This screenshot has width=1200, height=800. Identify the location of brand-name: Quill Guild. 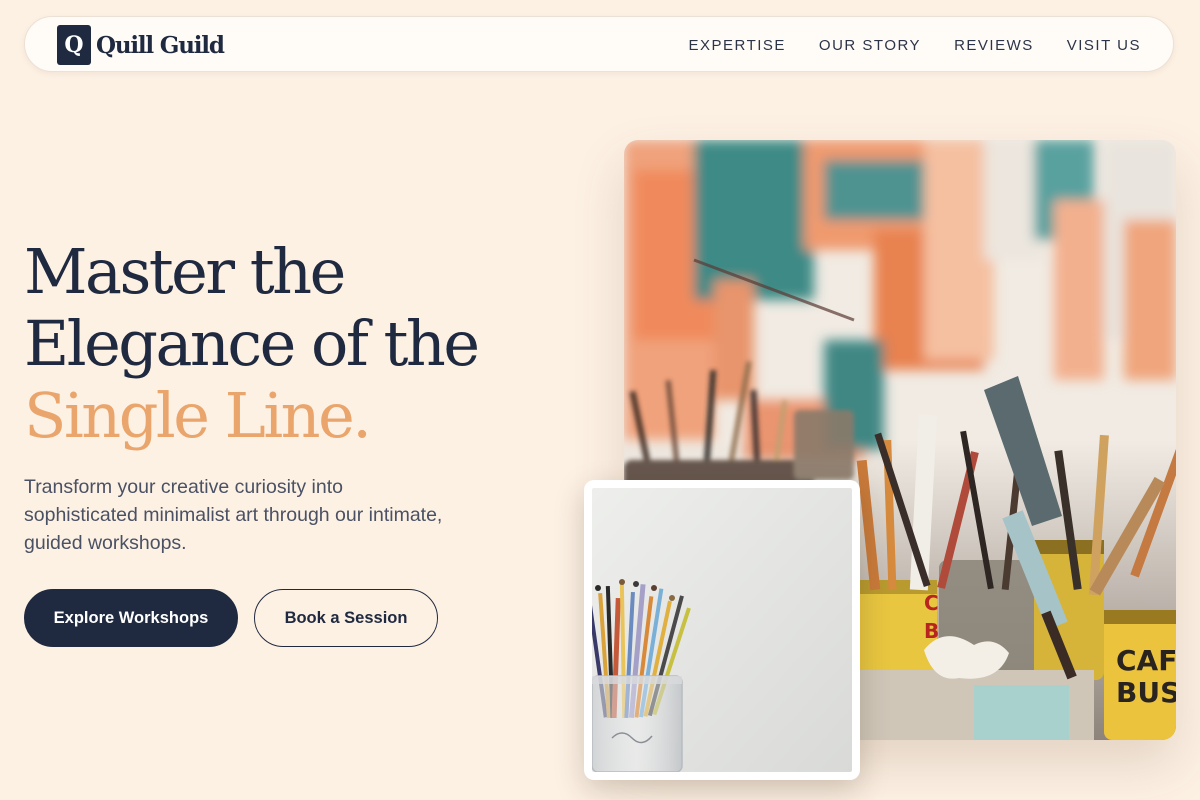
(160, 45).